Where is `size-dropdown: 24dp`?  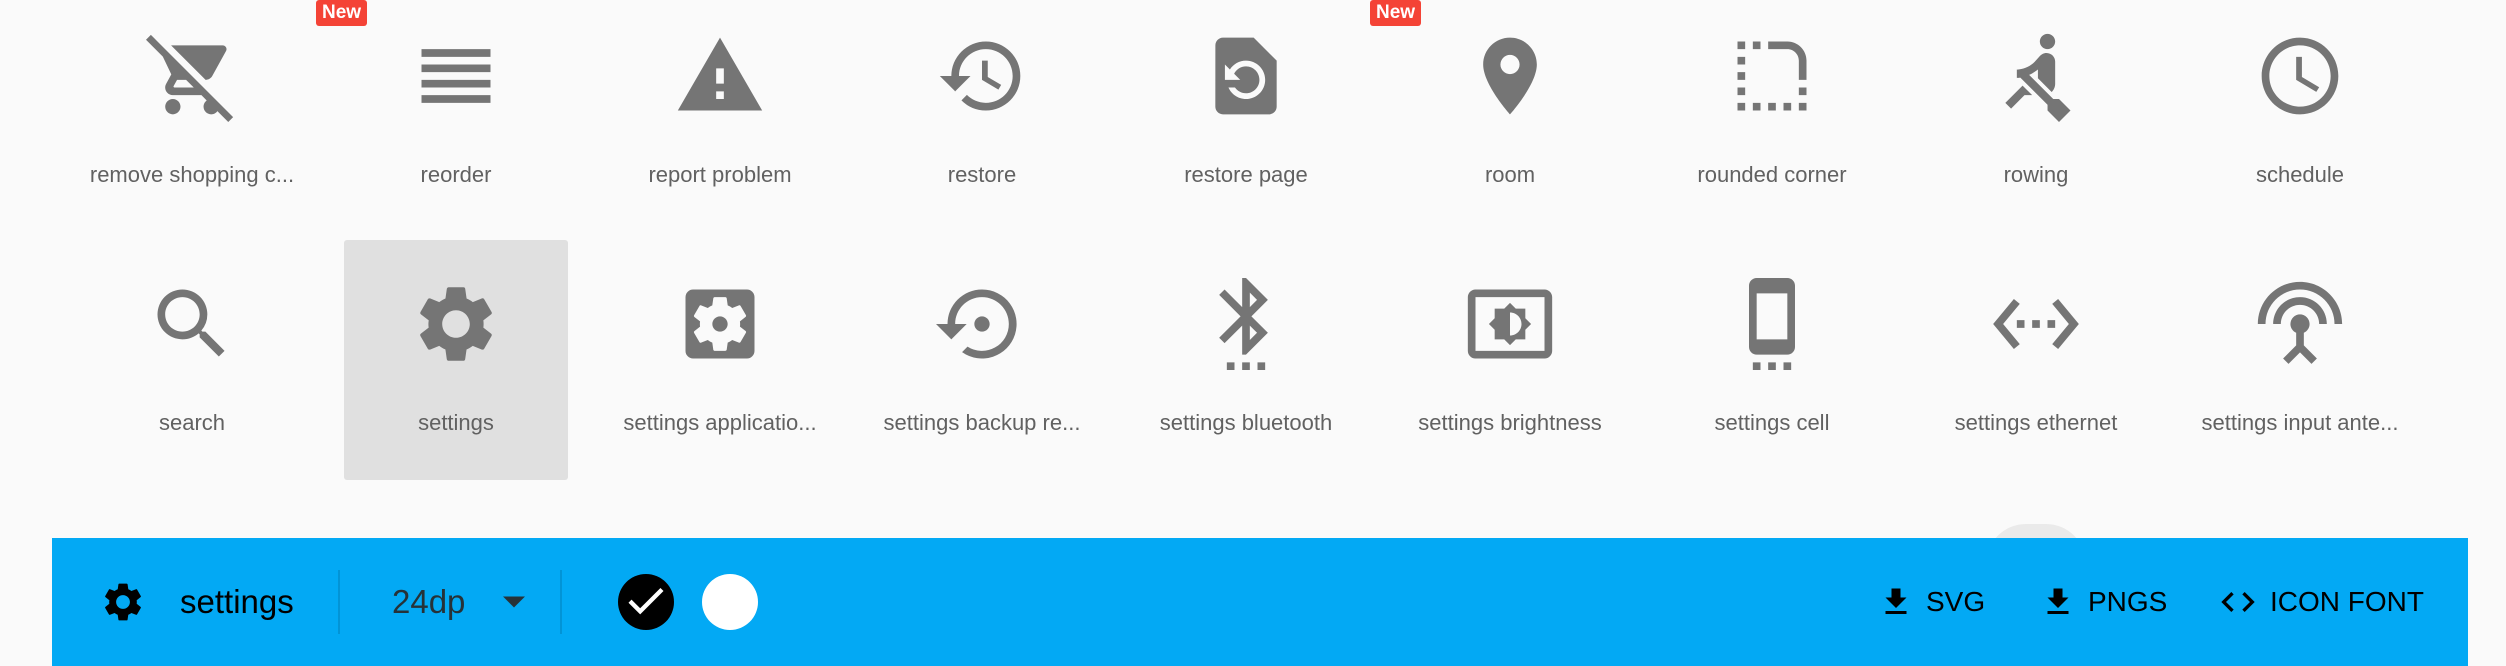 size-dropdown: 24dp is located at coordinates (459, 602).